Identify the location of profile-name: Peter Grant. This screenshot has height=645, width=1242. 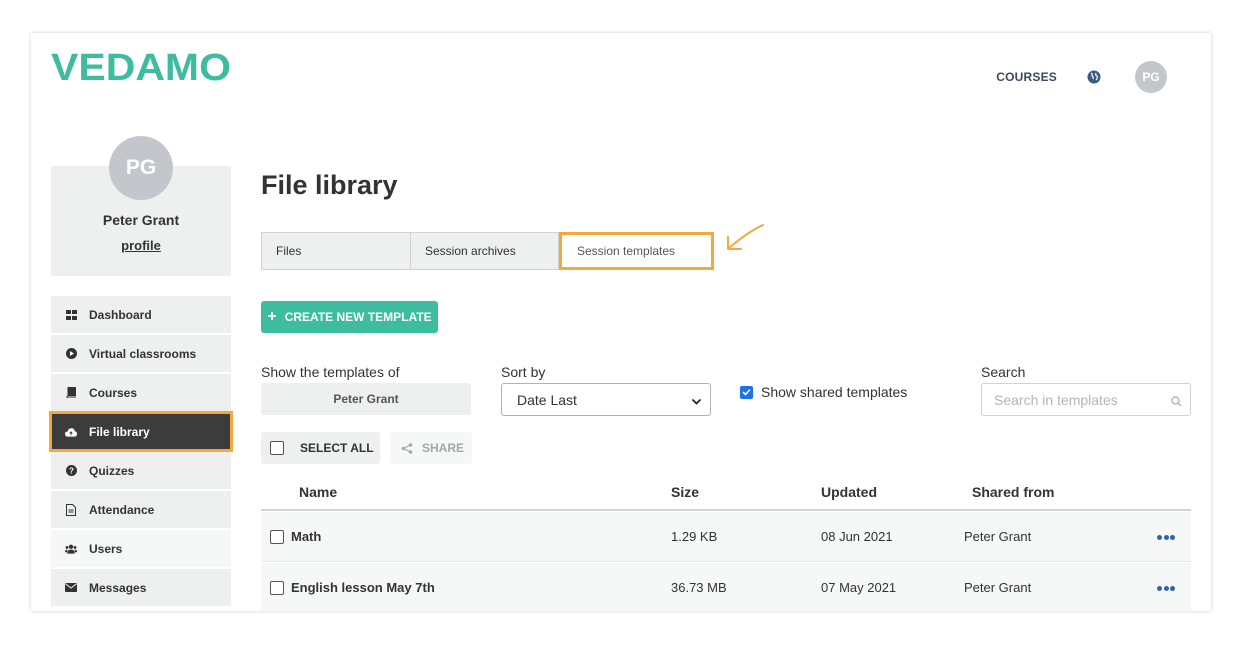
(141, 220).